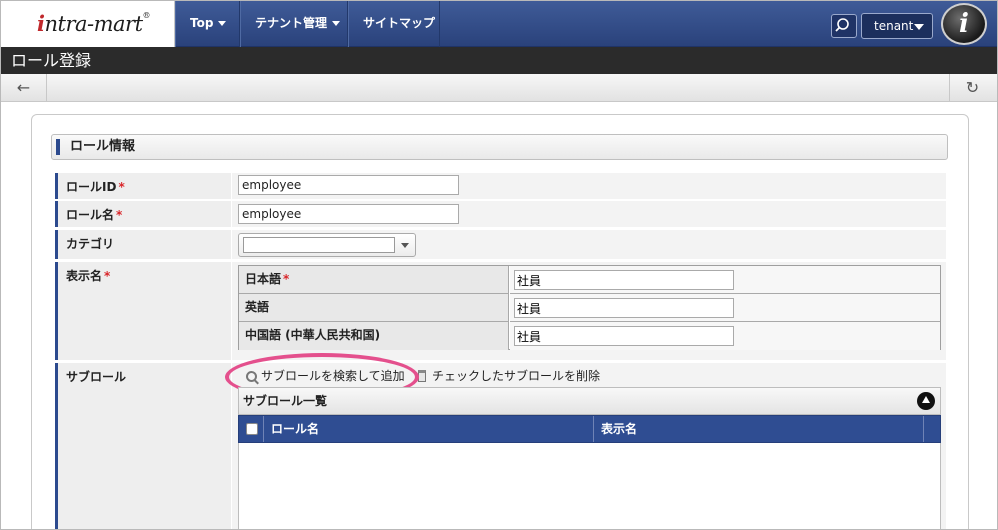  What do you see at coordinates (926, 401) in the screenshot?
I see `collapse-up-icon` at bounding box center [926, 401].